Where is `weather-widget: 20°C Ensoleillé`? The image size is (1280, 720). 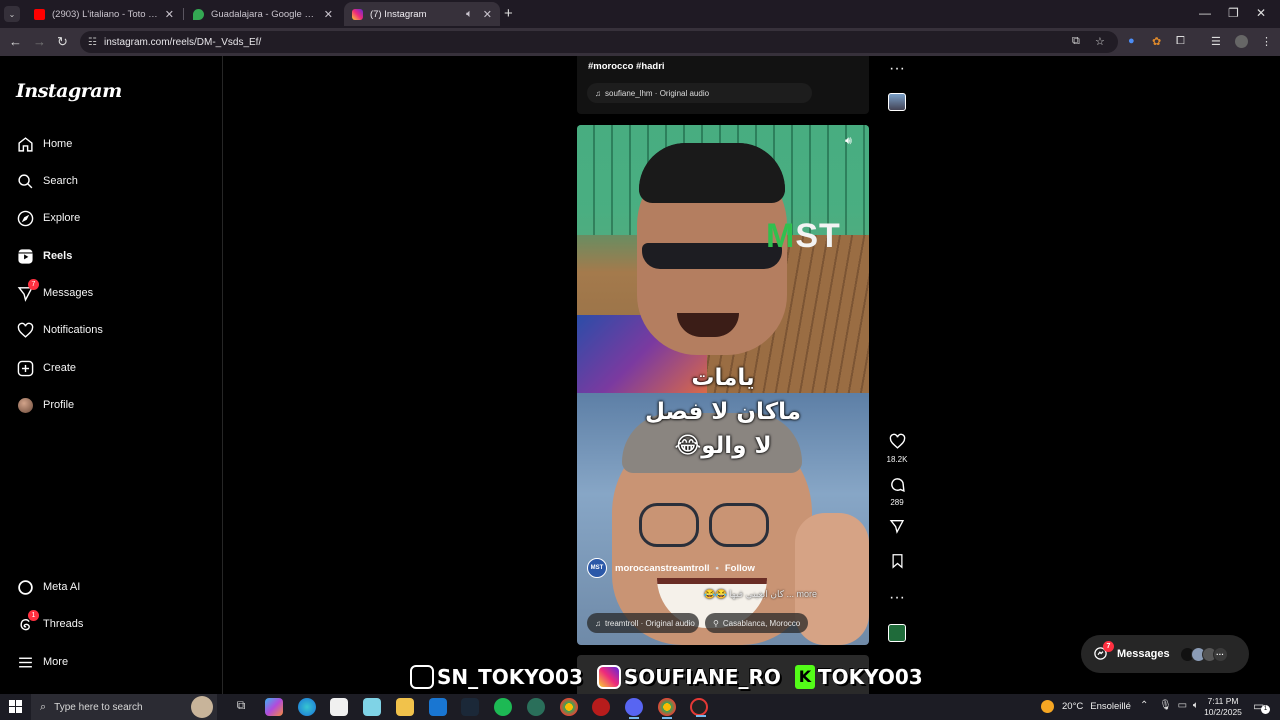 weather-widget: 20°C Ensoleillé is located at coordinates (1086, 706).